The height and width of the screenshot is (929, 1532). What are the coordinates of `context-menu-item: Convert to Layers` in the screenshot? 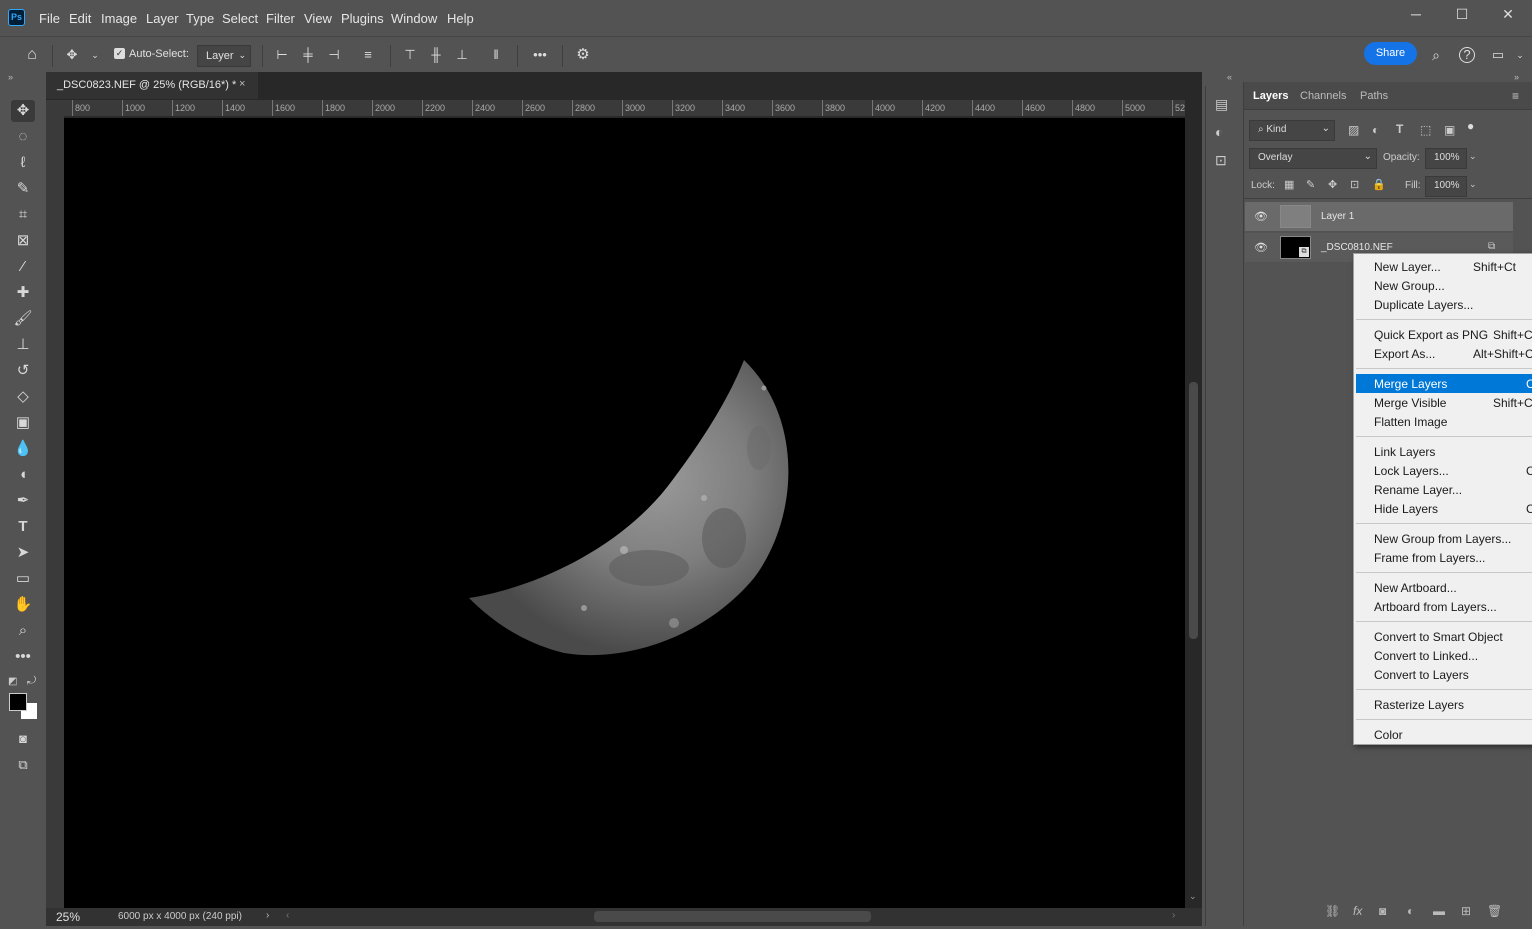 It's located at (1444, 674).